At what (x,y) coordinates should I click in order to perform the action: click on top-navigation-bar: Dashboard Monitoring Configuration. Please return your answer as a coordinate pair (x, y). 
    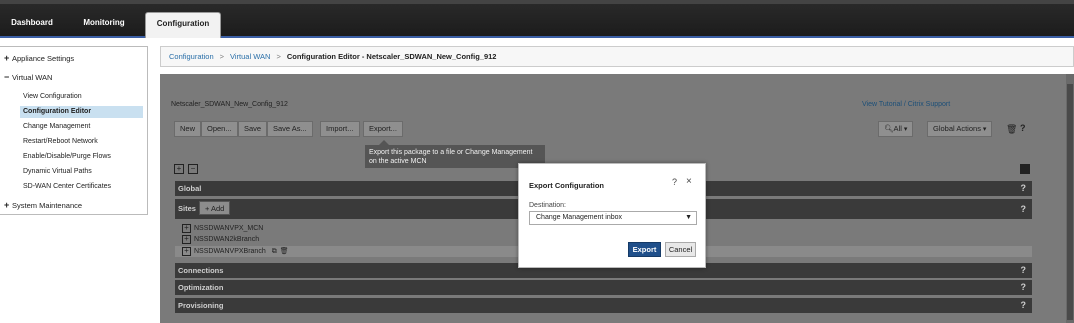
    Looking at the image, I should click on (537, 19).